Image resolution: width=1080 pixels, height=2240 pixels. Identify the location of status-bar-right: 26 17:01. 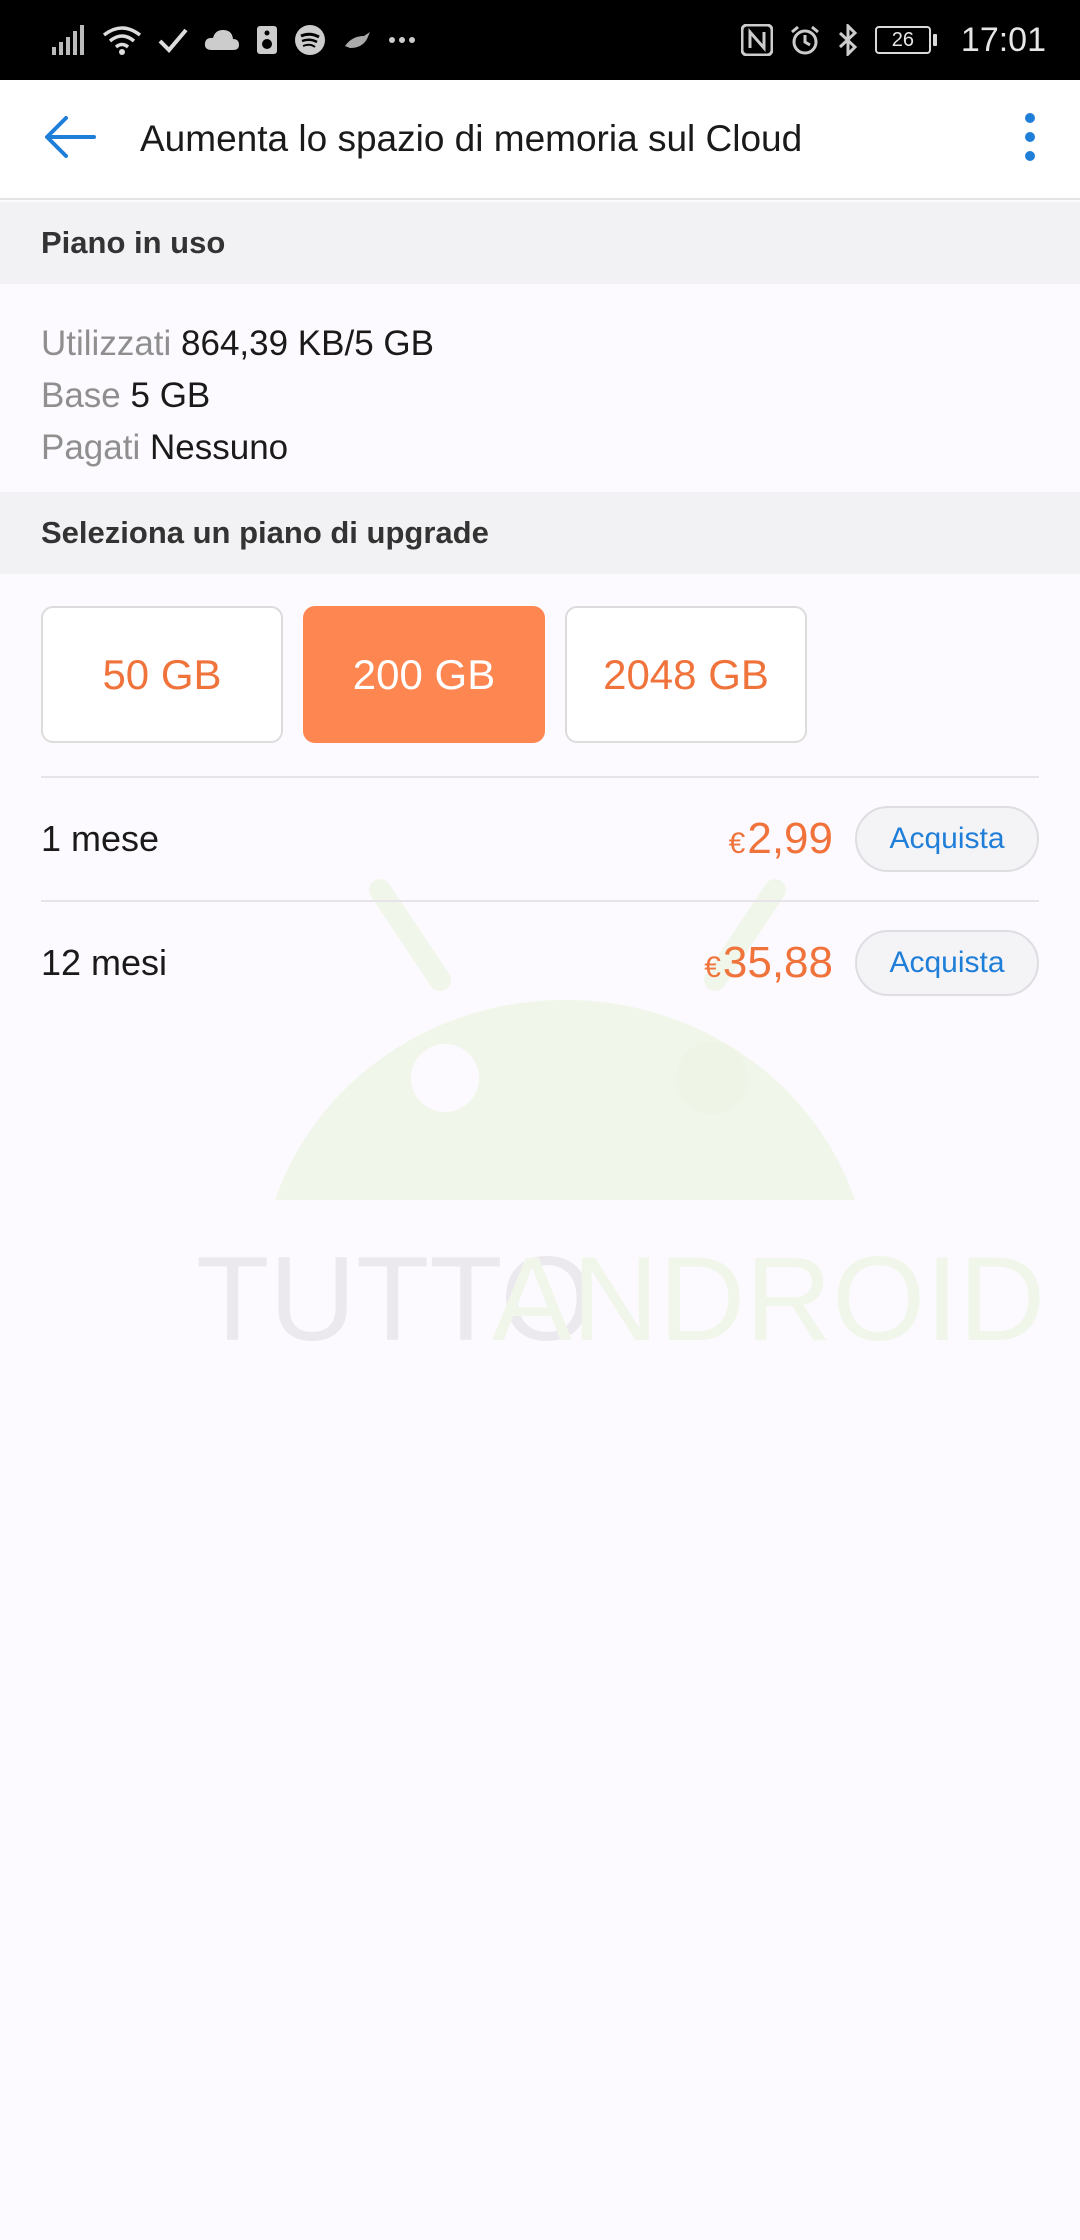
(893, 40).